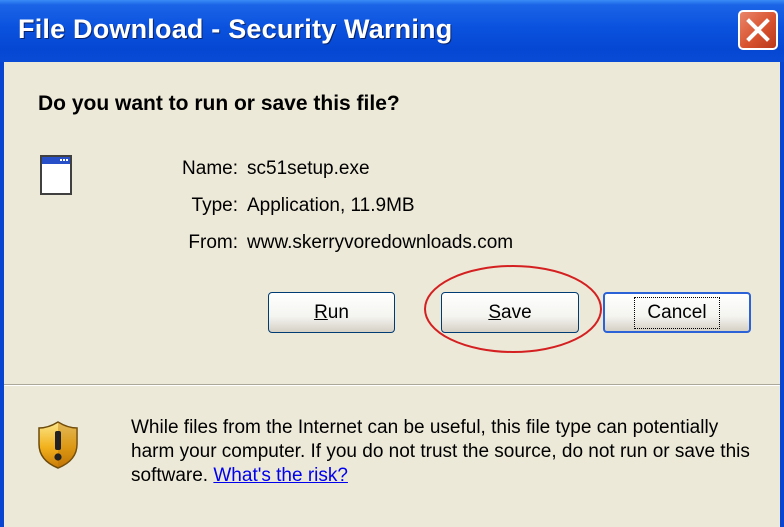 The image size is (784, 527). I want to click on run-button: Run, so click(331, 312).